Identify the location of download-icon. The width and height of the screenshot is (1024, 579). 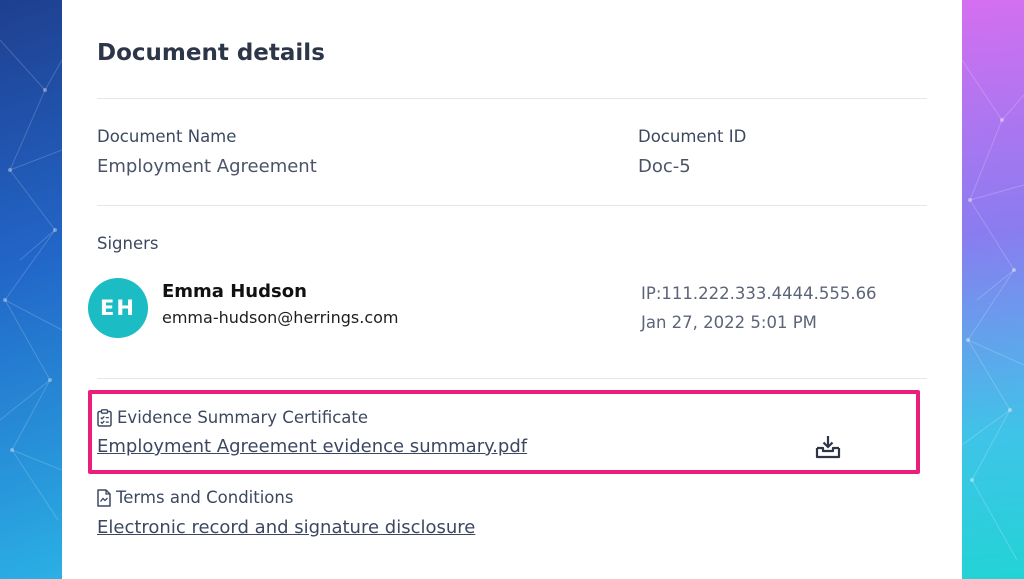
(828, 447).